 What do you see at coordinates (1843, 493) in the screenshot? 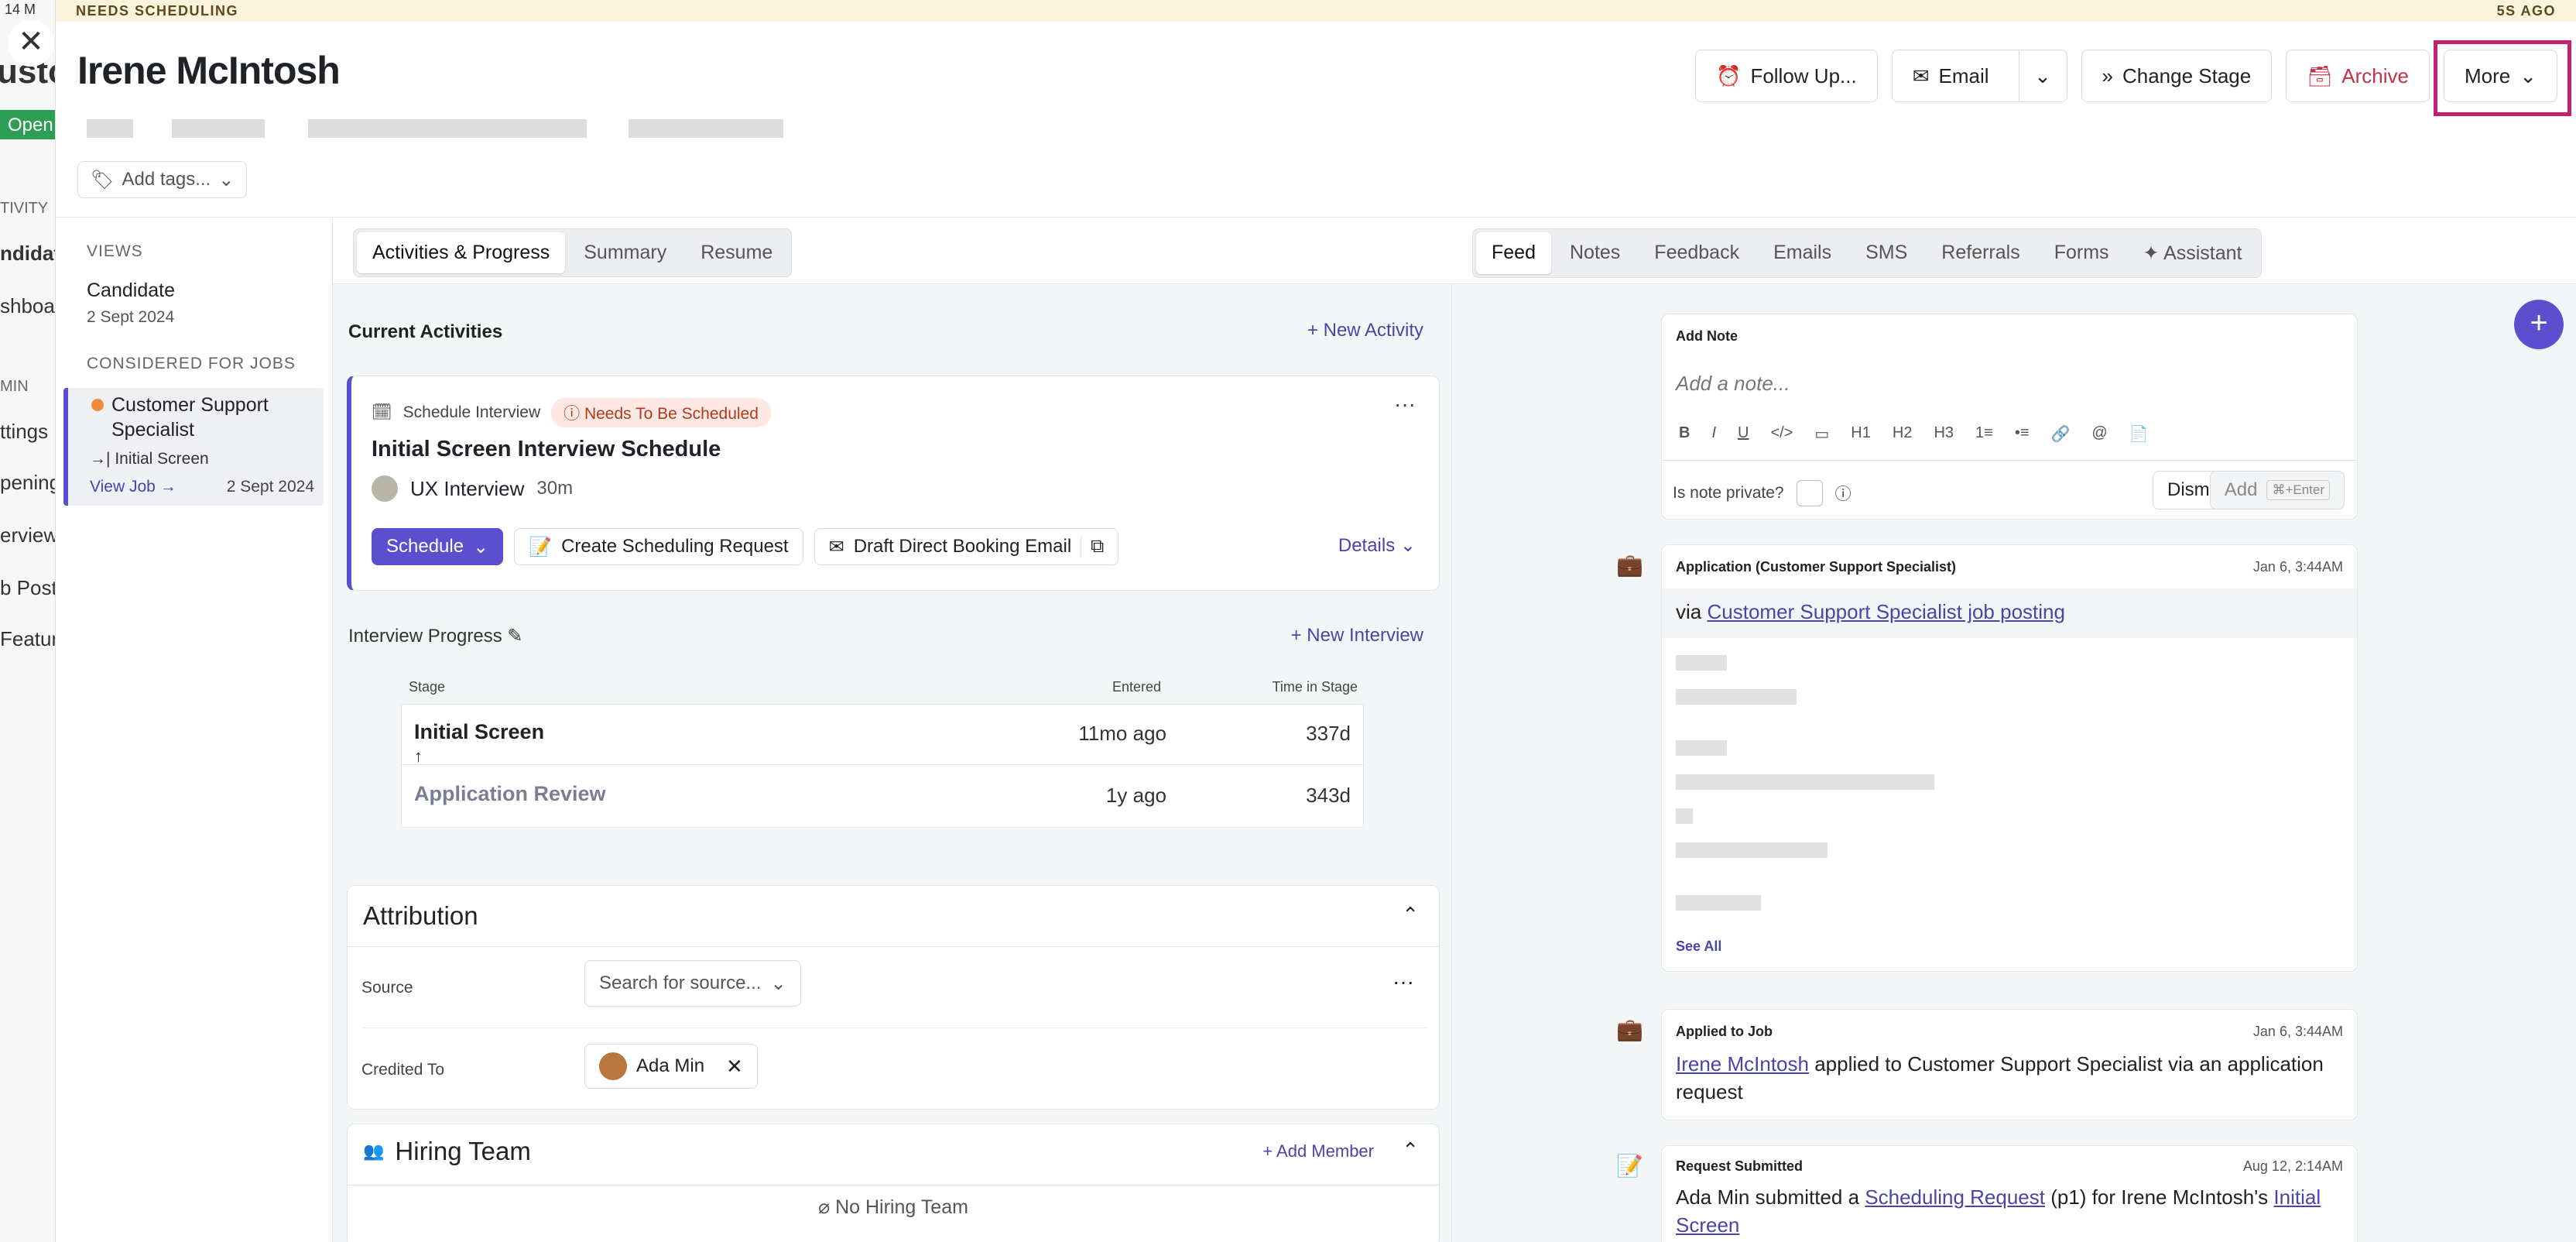
I see `info-icon: ⓘ` at bounding box center [1843, 493].